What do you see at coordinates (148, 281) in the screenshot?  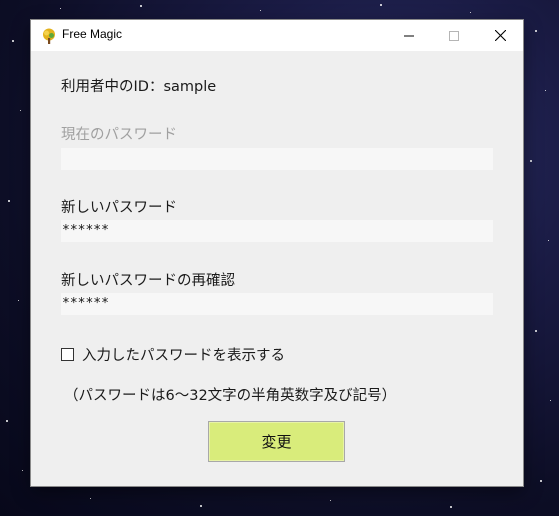 I see `confirm-password-label: 新しいパスワードの再確認` at bounding box center [148, 281].